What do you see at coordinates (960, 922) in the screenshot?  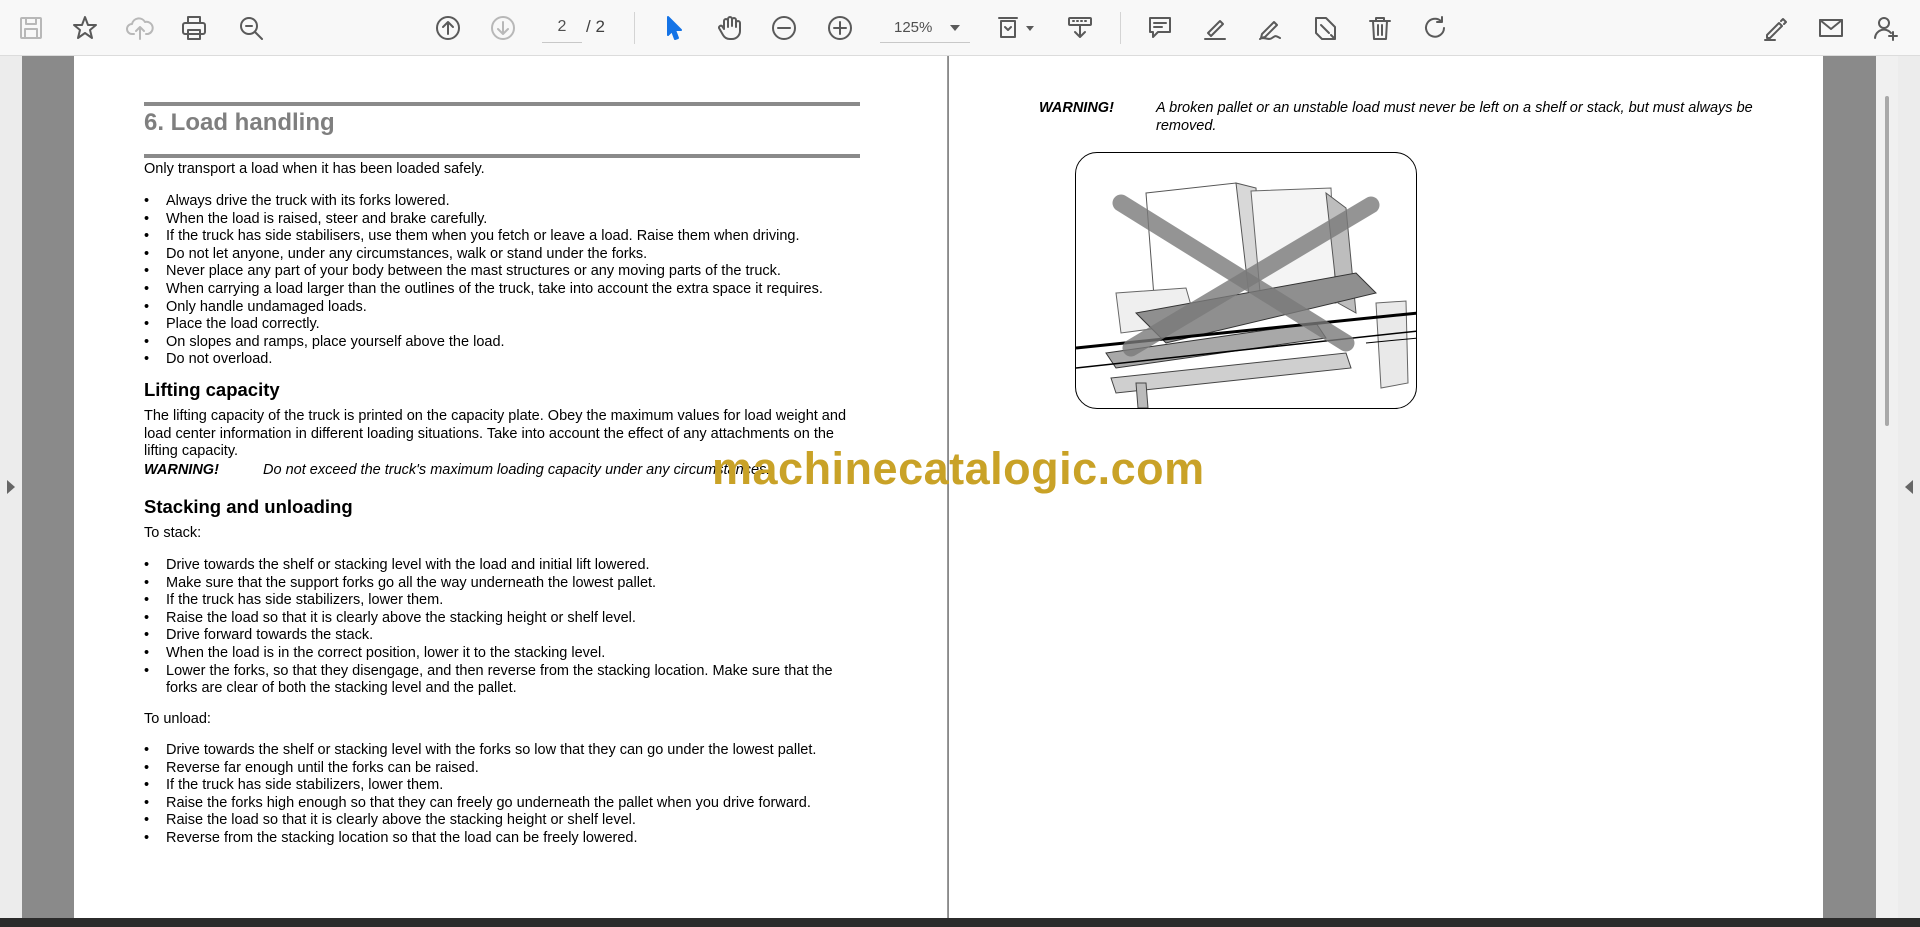 I see `taskbar-edge` at bounding box center [960, 922].